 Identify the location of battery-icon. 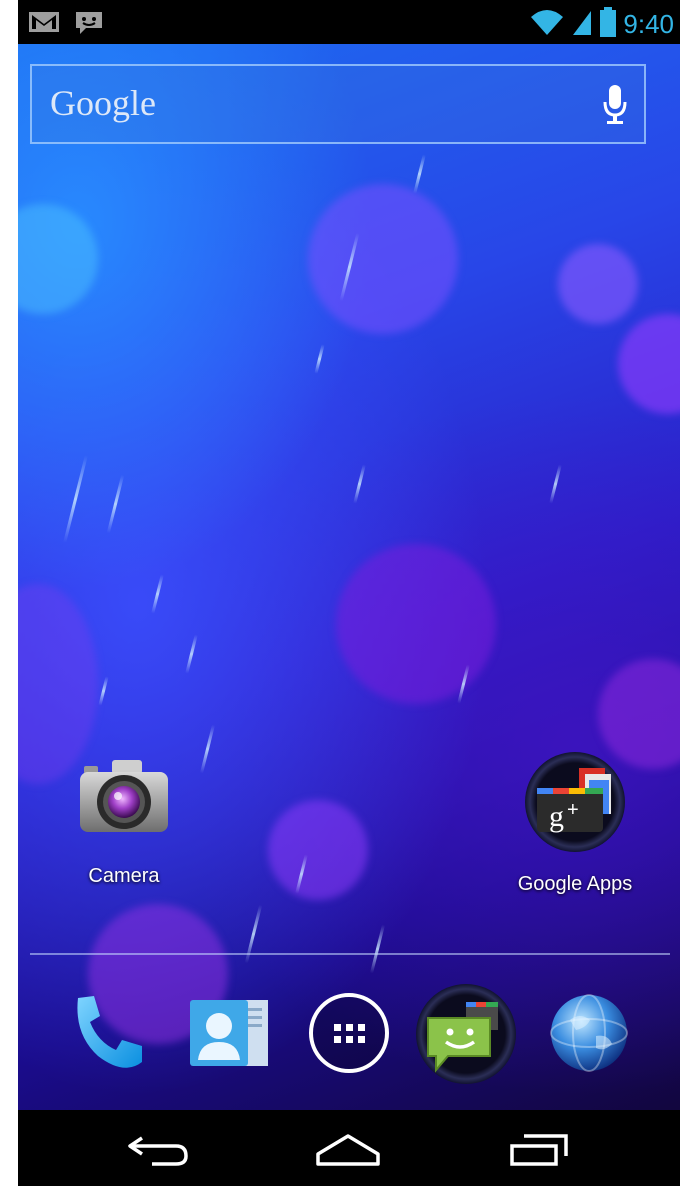
(608, 24).